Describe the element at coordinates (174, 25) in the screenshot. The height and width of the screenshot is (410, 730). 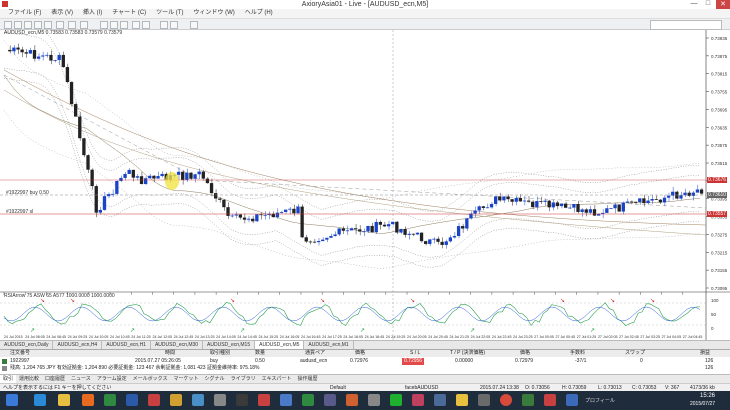
I see `trendline-icon` at that location.